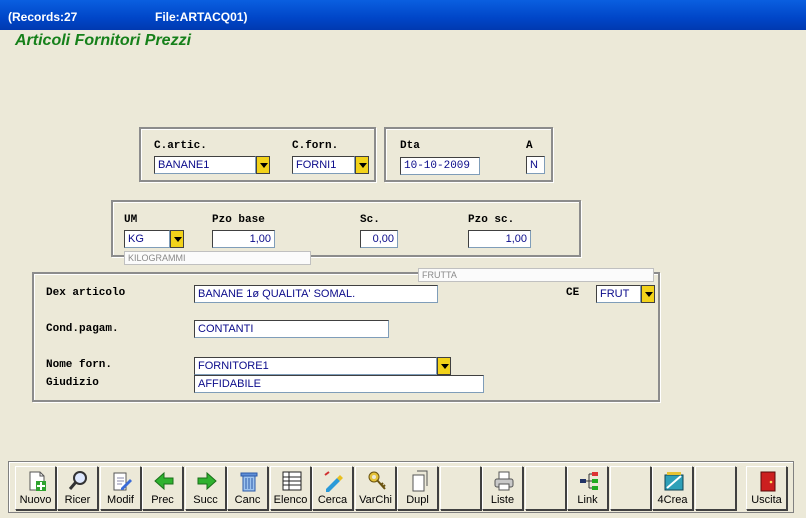 This screenshot has height=518, width=806. Describe the element at coordinates (339, 384) in the screenshot. I see `giudizio-field: AFFIDABILE` at that location.